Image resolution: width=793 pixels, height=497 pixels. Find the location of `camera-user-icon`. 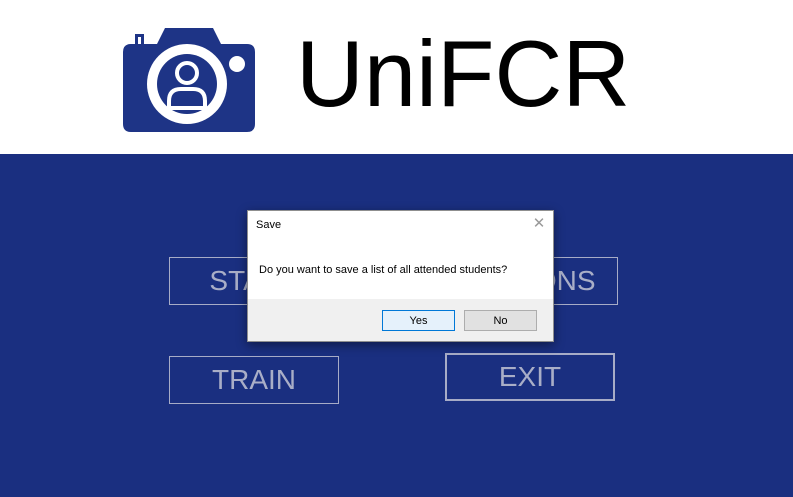

camera-user-icon is located at coordinates (189, 80).